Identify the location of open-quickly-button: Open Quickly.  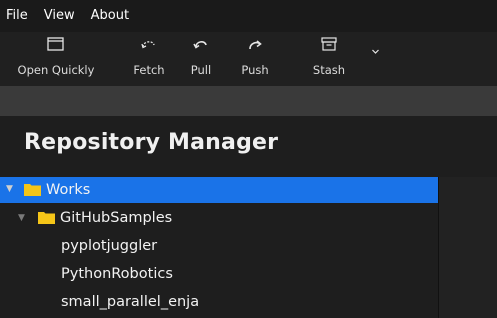
(56, 59).